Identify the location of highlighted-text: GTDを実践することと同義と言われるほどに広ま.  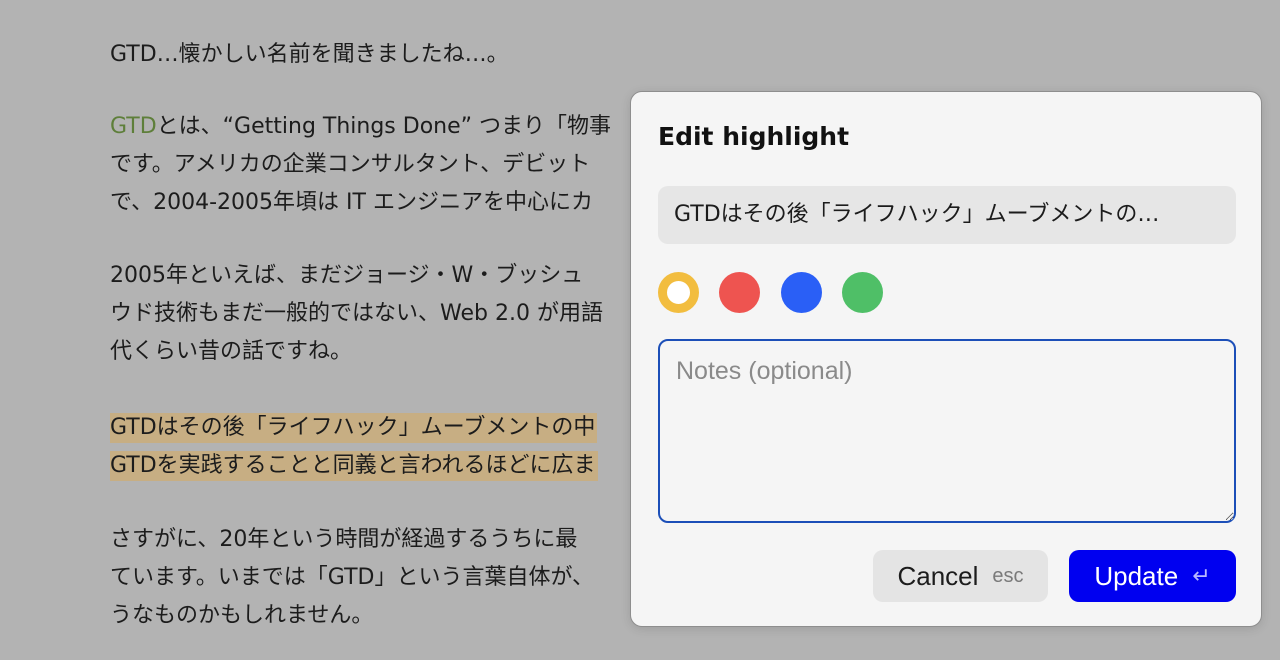
(354, 466).